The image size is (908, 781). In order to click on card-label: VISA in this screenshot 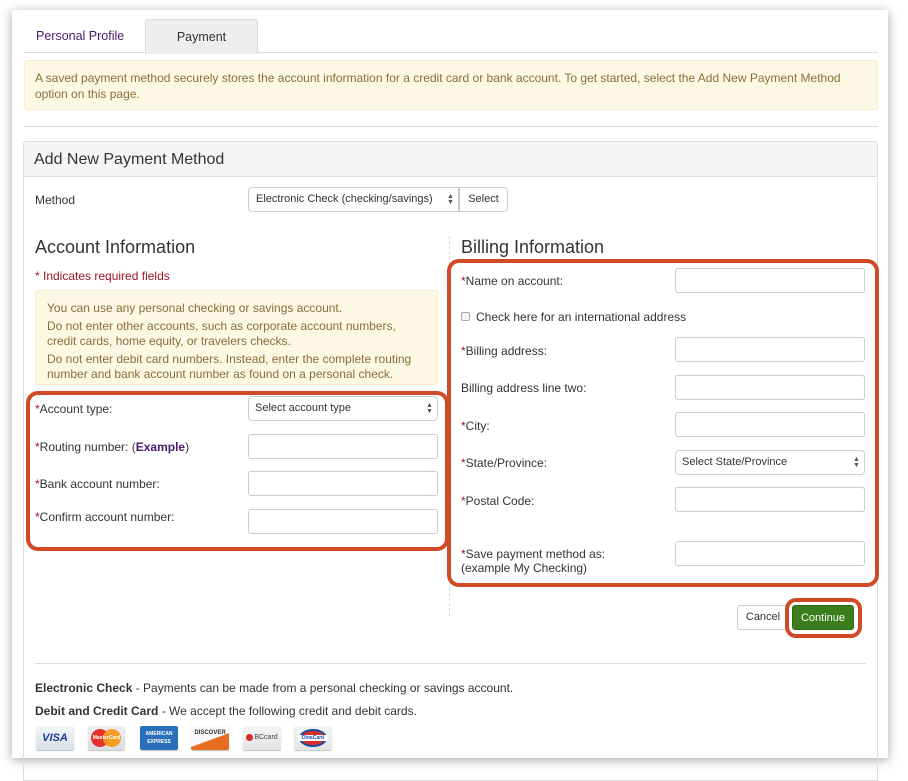, I will do `click(55, 738)`.